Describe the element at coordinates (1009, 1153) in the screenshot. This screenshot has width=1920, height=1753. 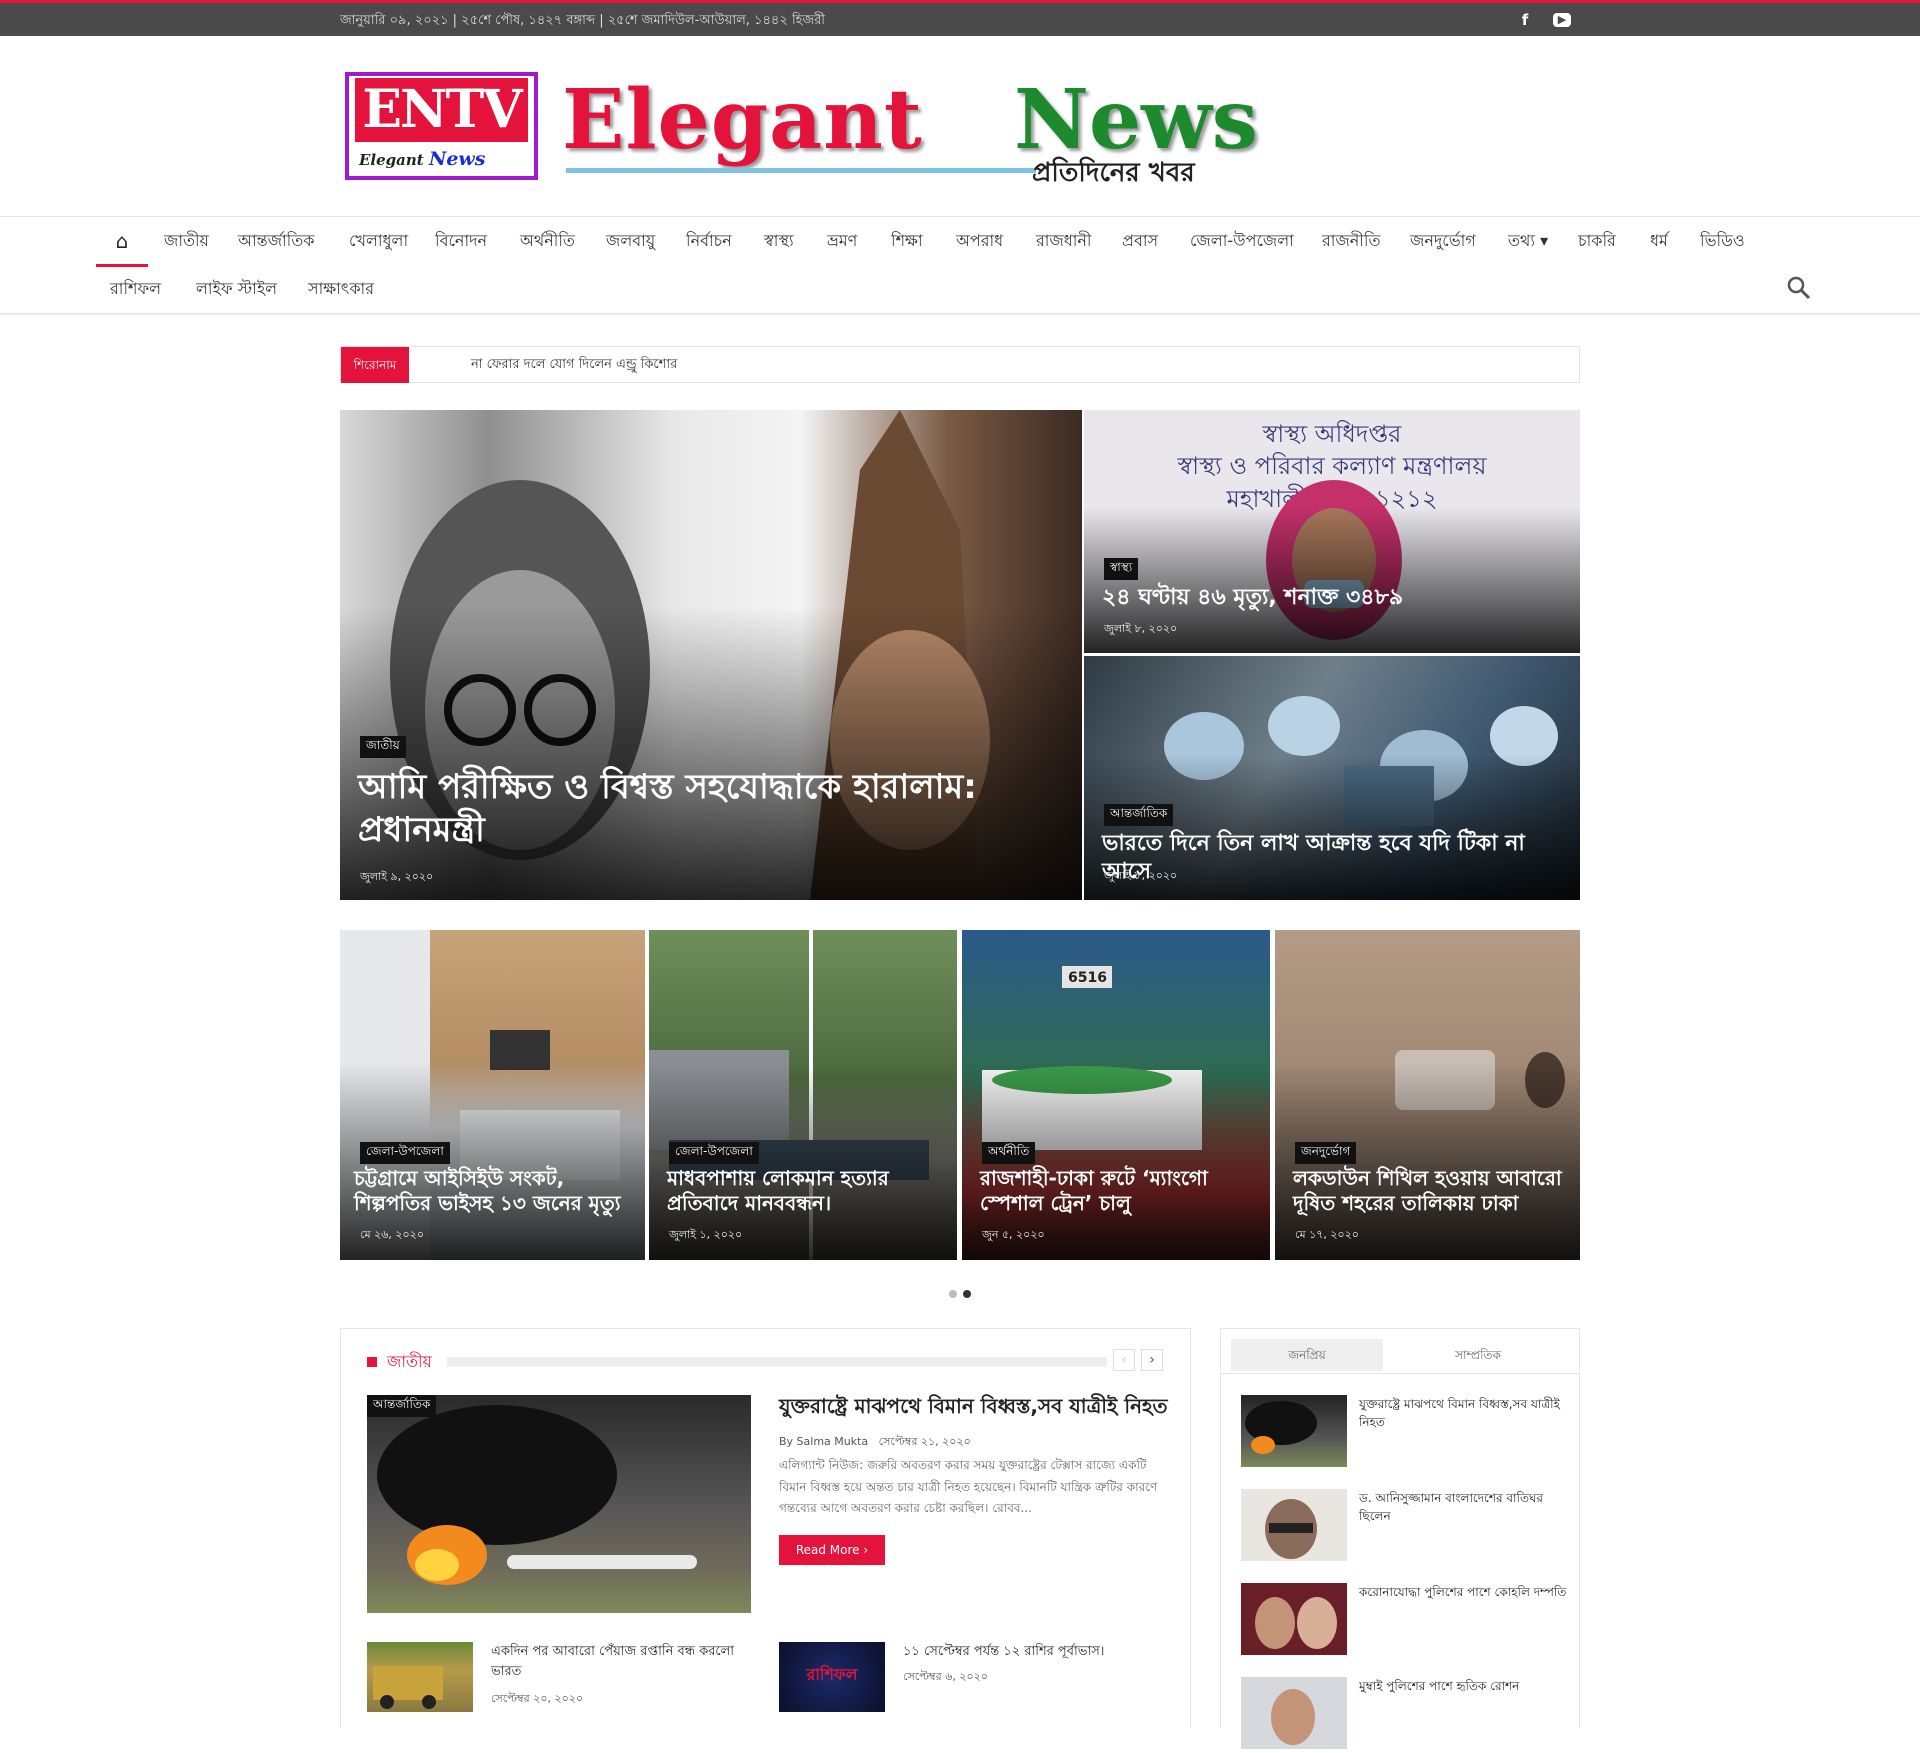
I see `category-badge: অর্থনীতি` at that location.